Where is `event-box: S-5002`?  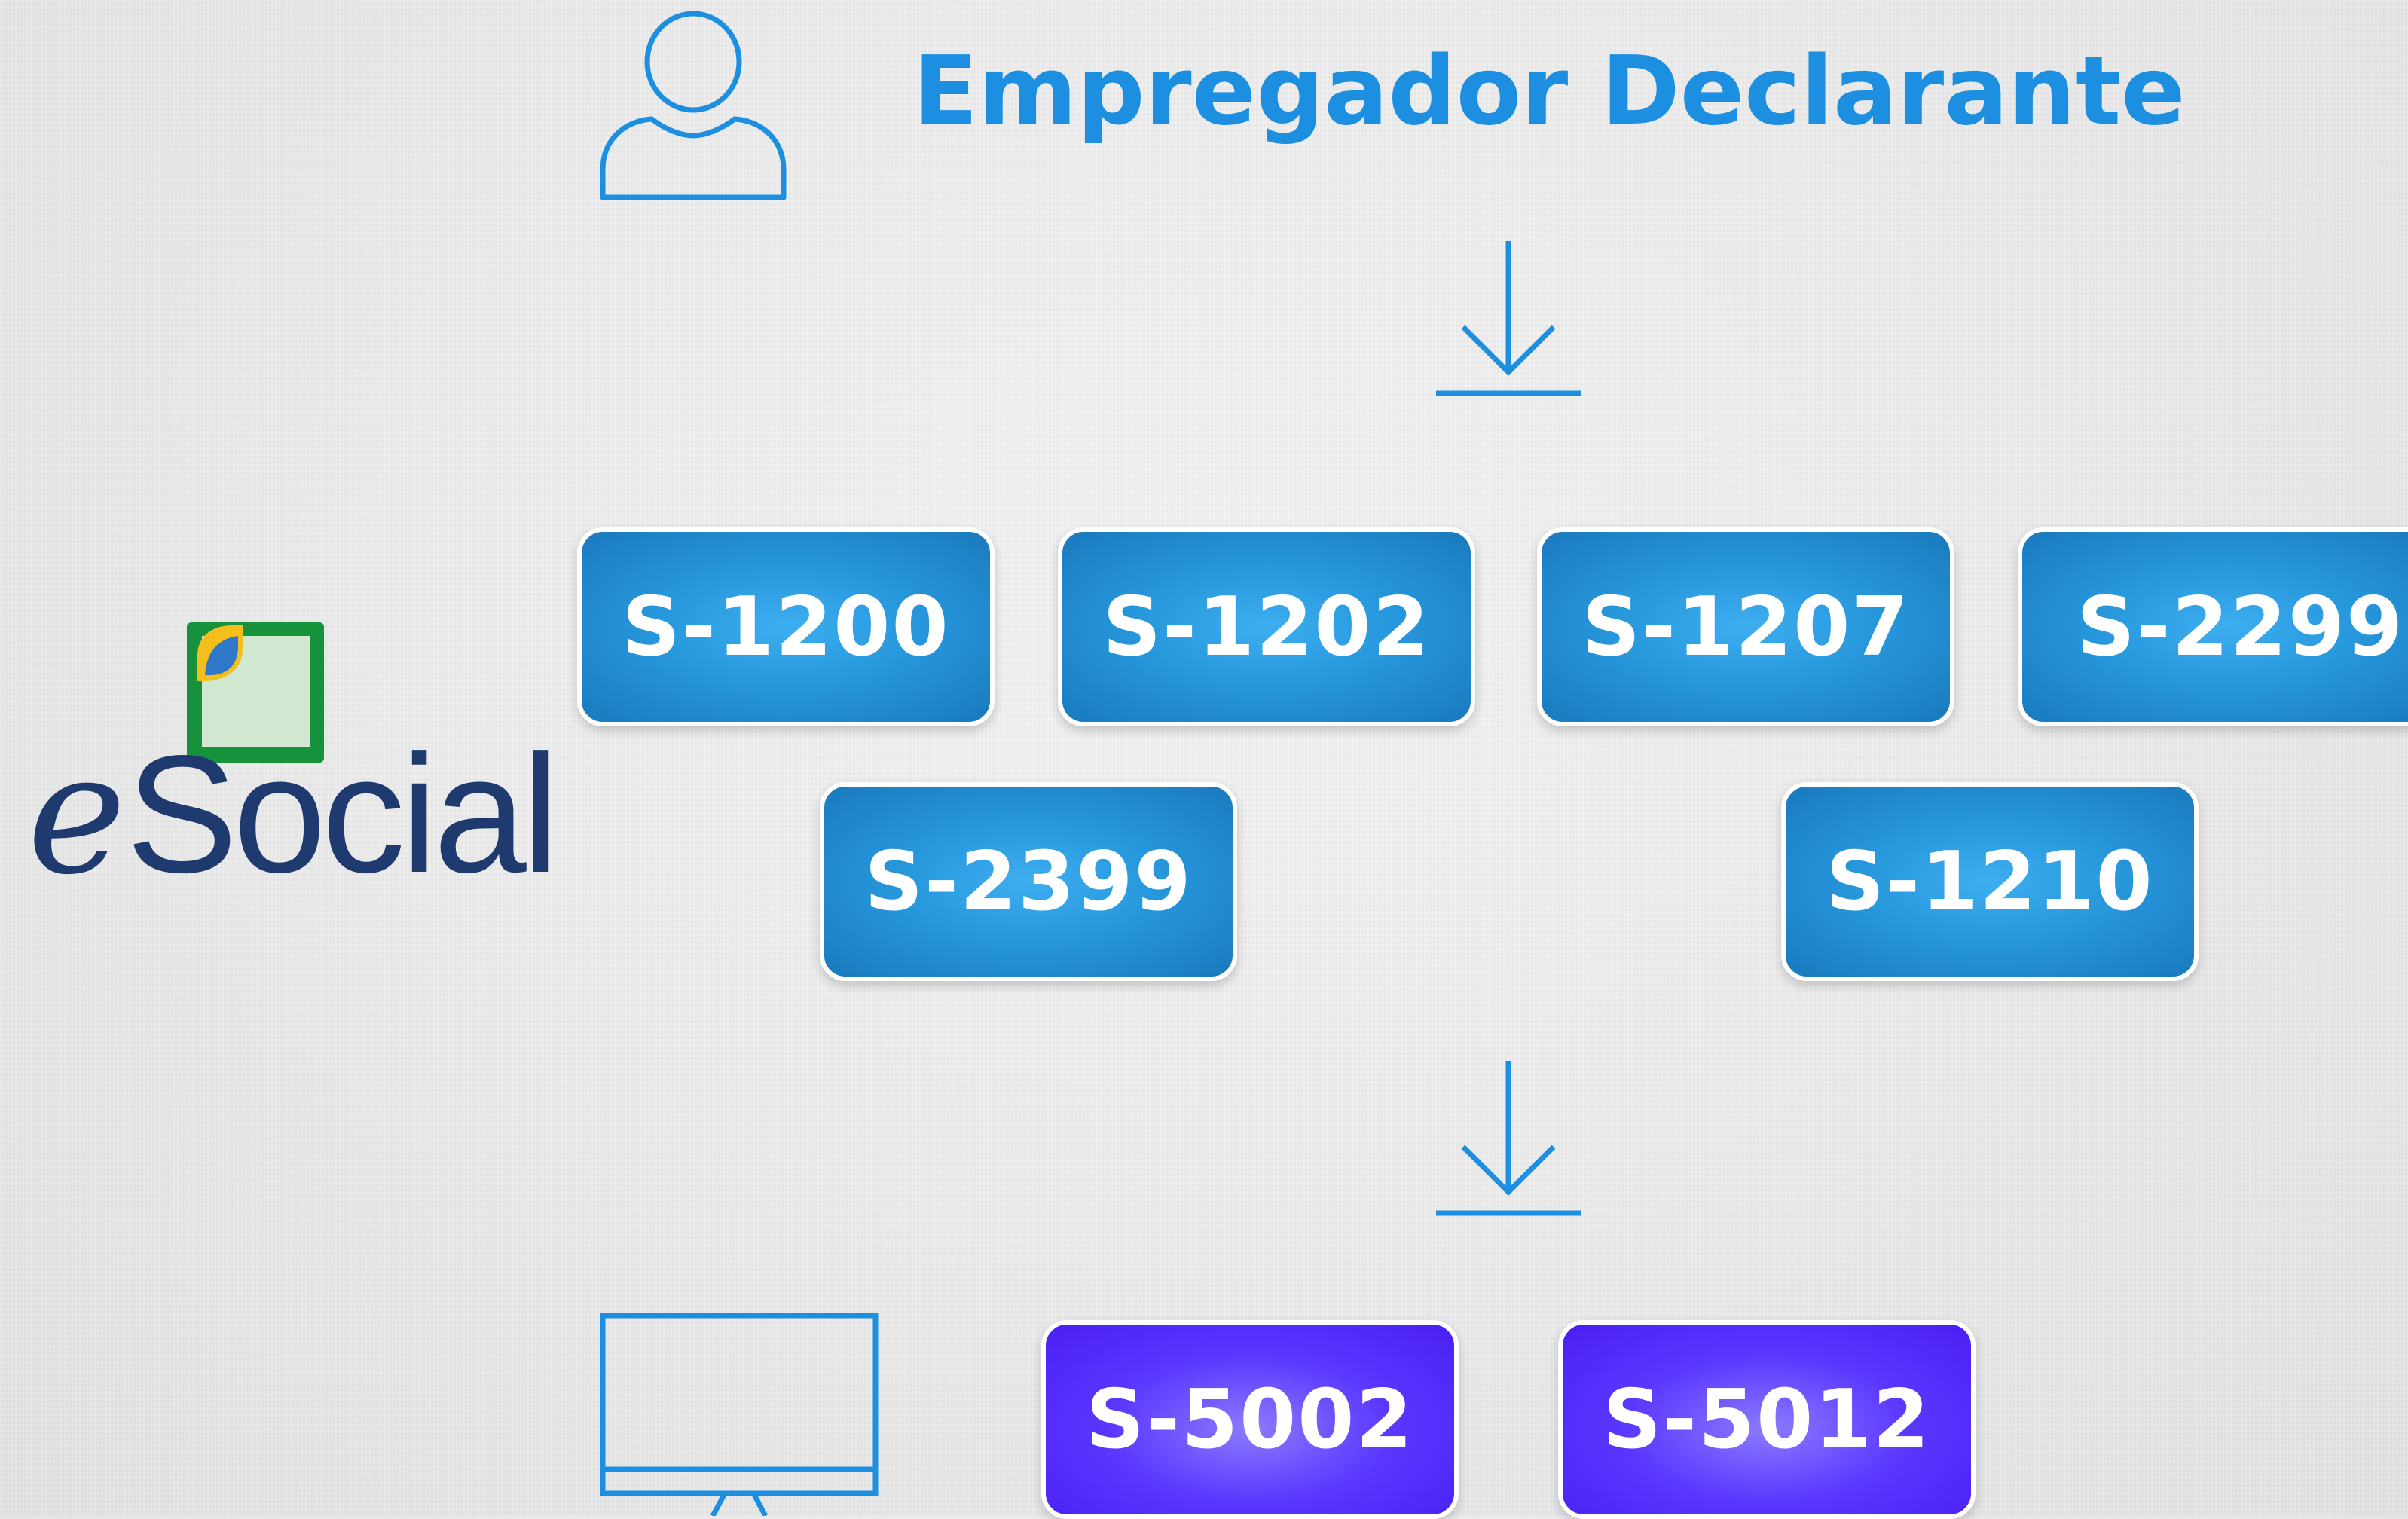
event-box: S-5002 is located at coordinates (1250, 1419).